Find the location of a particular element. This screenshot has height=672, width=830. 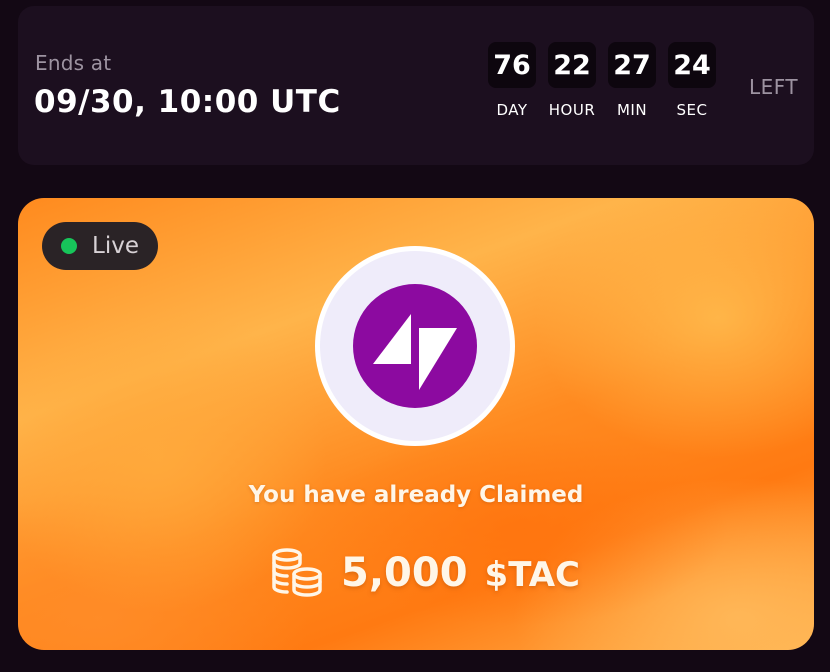

live-status-badge: Live is located at coordinates (100, 246).